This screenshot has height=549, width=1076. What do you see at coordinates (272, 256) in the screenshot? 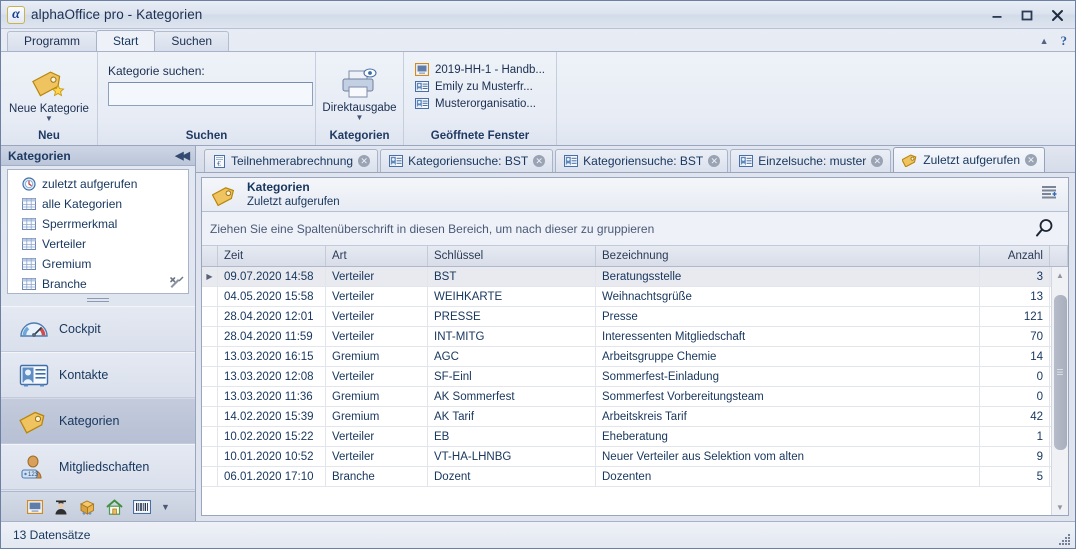
I see `grid-column-header-zeit: Zeit` at bounding box center [272, 256].